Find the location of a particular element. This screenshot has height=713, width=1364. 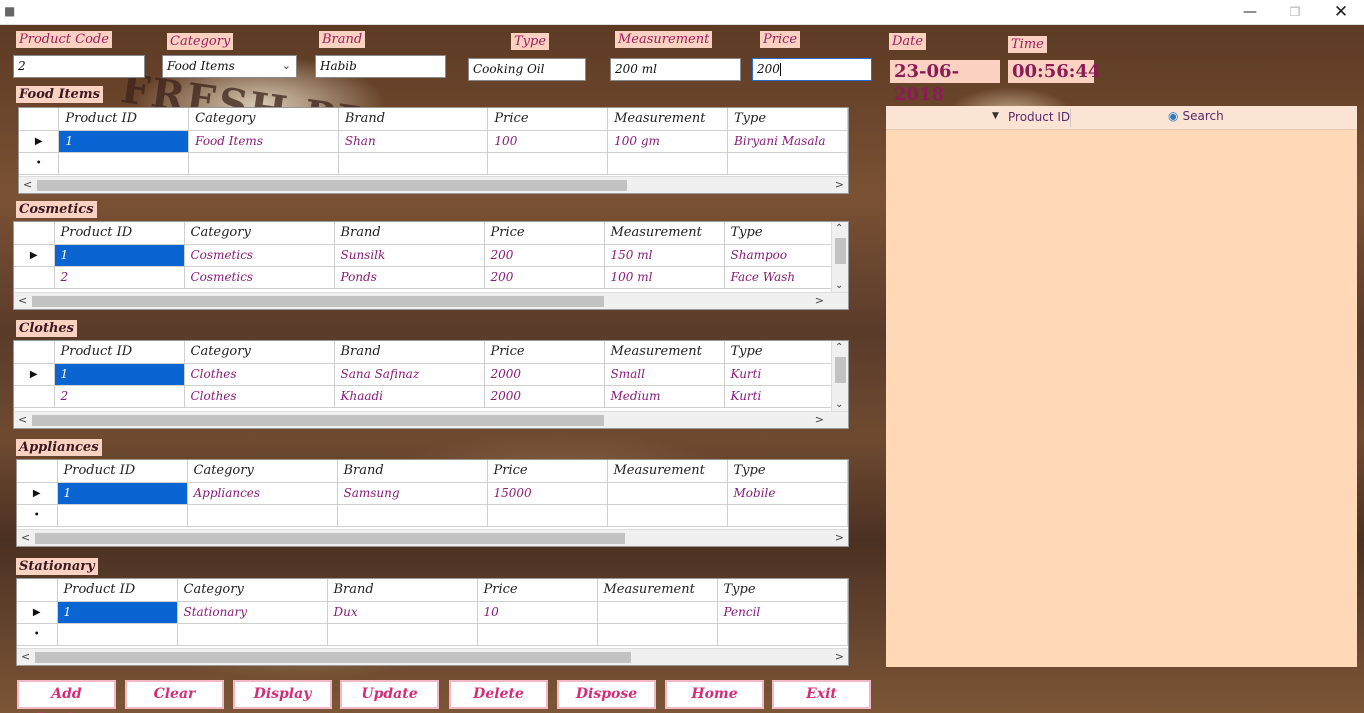

cell-type: Mobile is located at coordinates (787, 493).